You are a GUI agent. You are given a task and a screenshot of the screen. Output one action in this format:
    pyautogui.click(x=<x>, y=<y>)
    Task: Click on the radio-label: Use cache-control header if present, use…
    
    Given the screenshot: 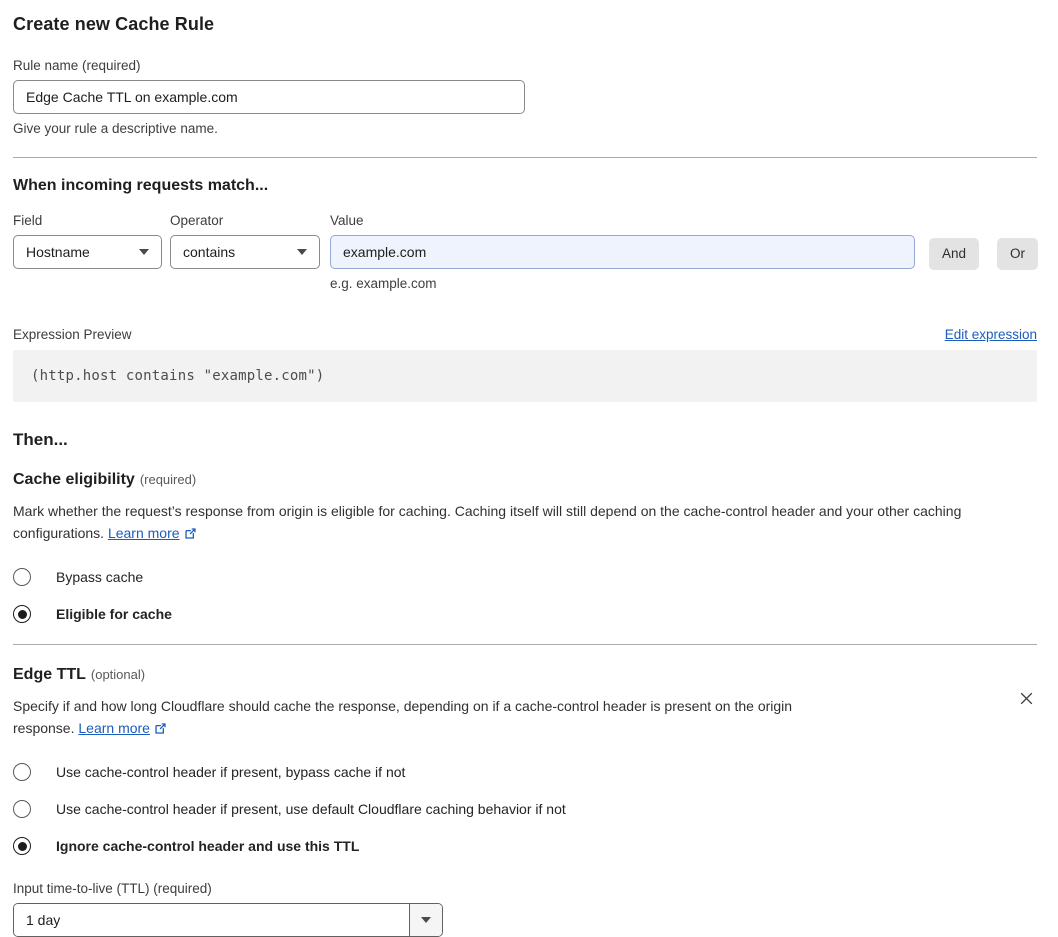 What is the action you would take?
    pyautogui.click(x=311, y=809)
    